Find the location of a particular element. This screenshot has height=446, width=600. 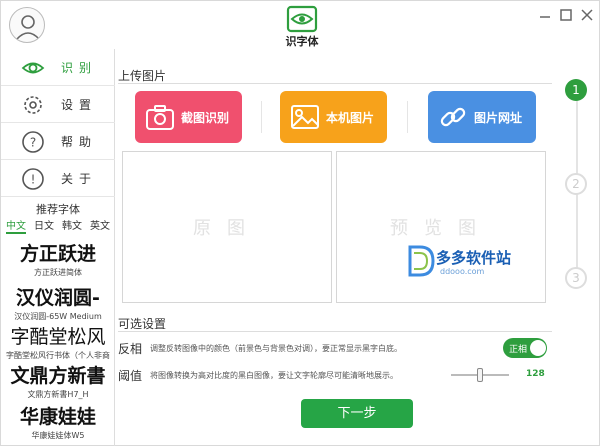

sidebar-item-settings: 设置 is located at coordinates (58, 104).